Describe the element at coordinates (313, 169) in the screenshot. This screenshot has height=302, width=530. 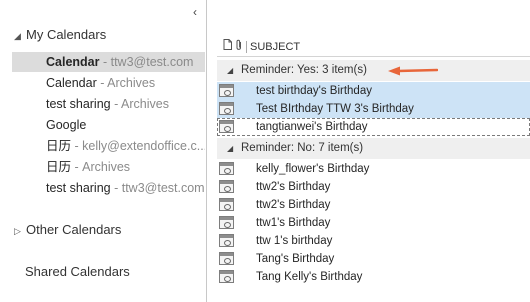
I see `item-subject: kelly_flower's Birthday` at that location.